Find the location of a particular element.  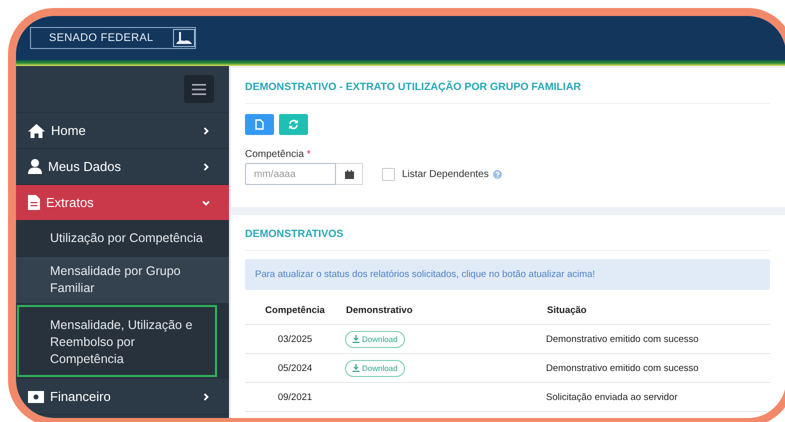

field-label: Competência * is located at coordinates (278, 154).